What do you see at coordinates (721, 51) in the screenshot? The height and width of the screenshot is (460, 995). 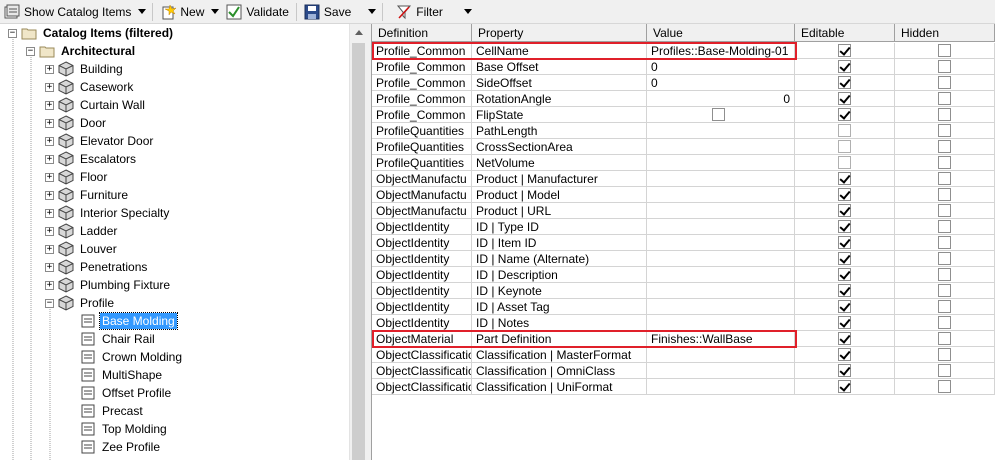 I see `value-cell: Profiles::Base-Molding-01` at bounding box center [721, 51].